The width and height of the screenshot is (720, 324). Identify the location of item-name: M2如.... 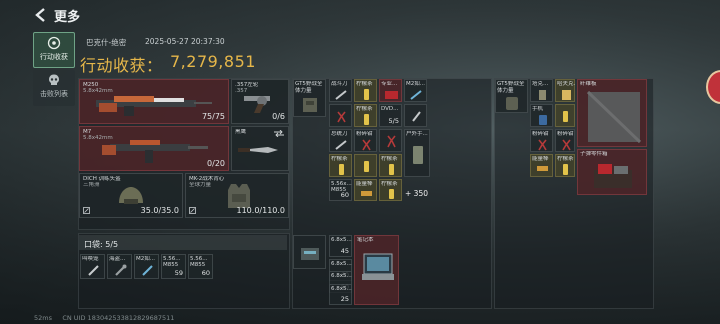
(415, 84).